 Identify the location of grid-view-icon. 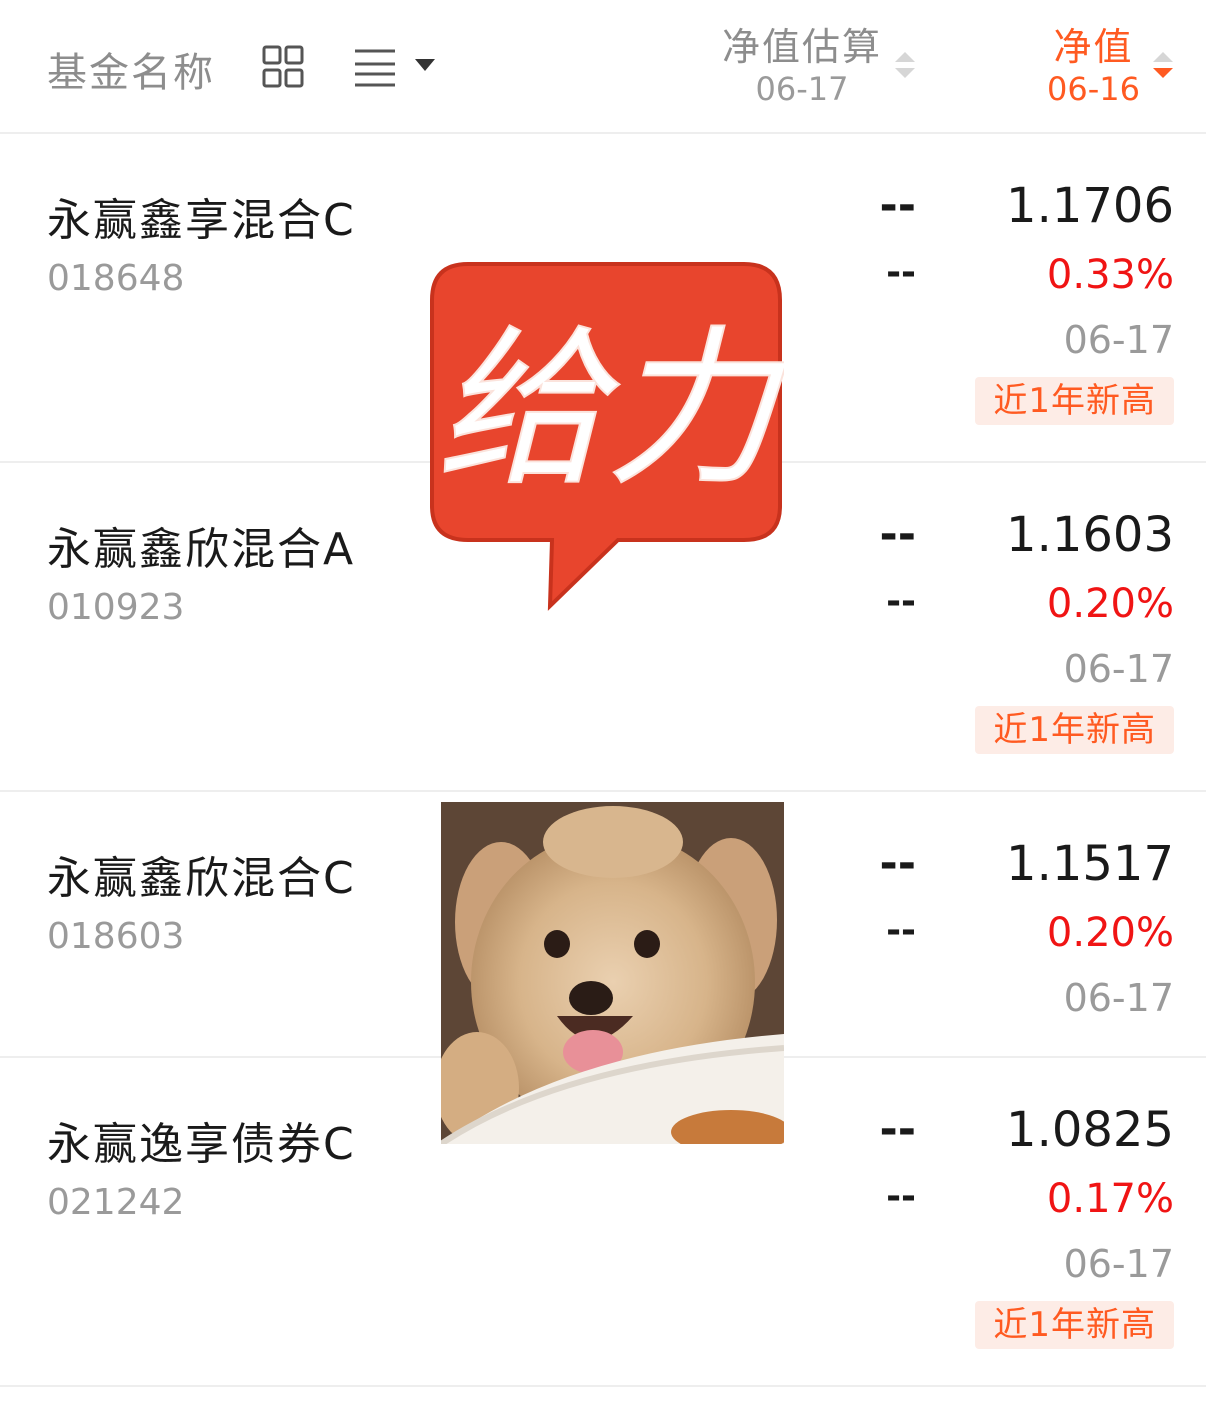
(283, 67).